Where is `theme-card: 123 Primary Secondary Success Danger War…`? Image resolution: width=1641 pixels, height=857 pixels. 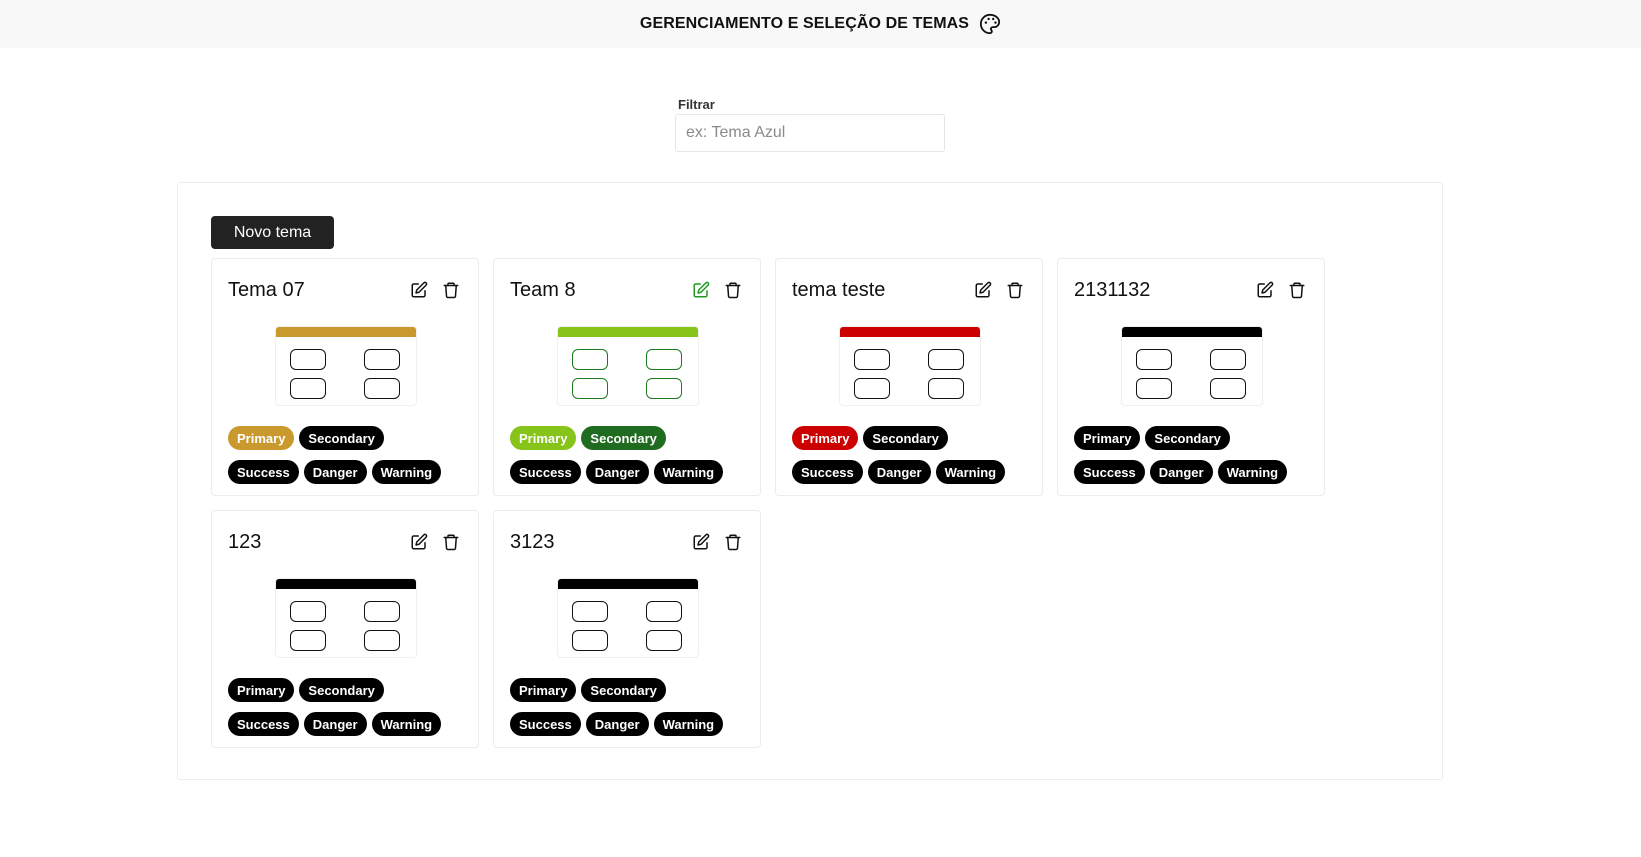 theme-card: 123 Primary Secondary Success Danger War… is located at coordinates (345, 629).